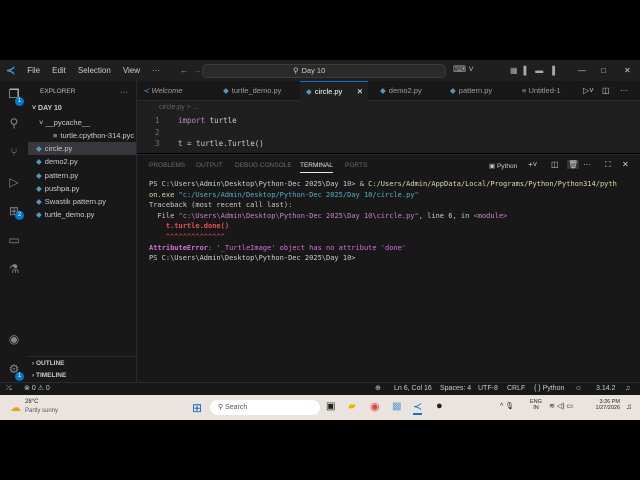 The image size is (640, 480). Describe the element at coordinates (463, 69) in the screenshot. I see `copilot-icon: ⌨ ˅` at that location.